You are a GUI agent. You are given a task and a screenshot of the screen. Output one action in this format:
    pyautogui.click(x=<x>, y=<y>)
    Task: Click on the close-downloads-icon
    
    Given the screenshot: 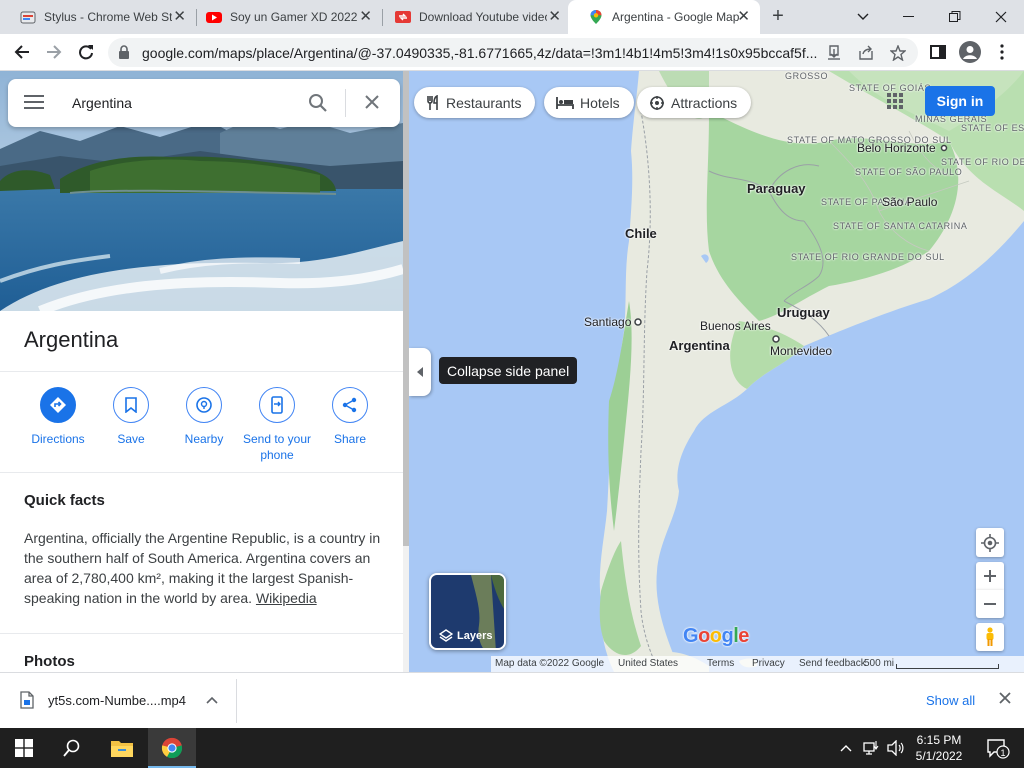 What is the action you would take?
    pyautogui.click(x=1005, y=698)
    